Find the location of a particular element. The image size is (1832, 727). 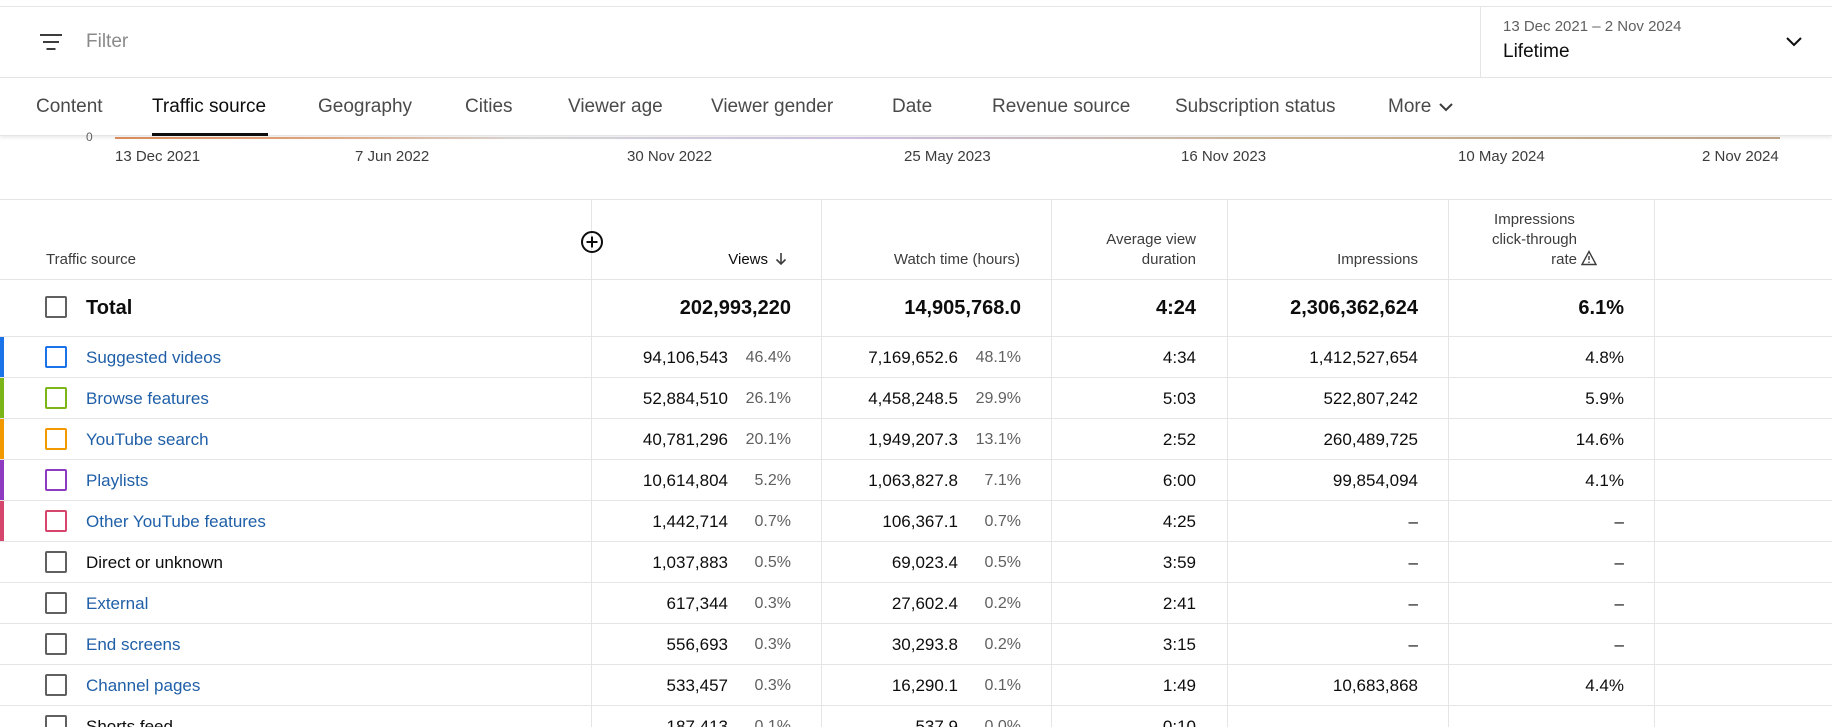

table-row: External 617,344 0.3% 27,602.4 0.2% 2:41 – – is located at coordinates (916, 603).